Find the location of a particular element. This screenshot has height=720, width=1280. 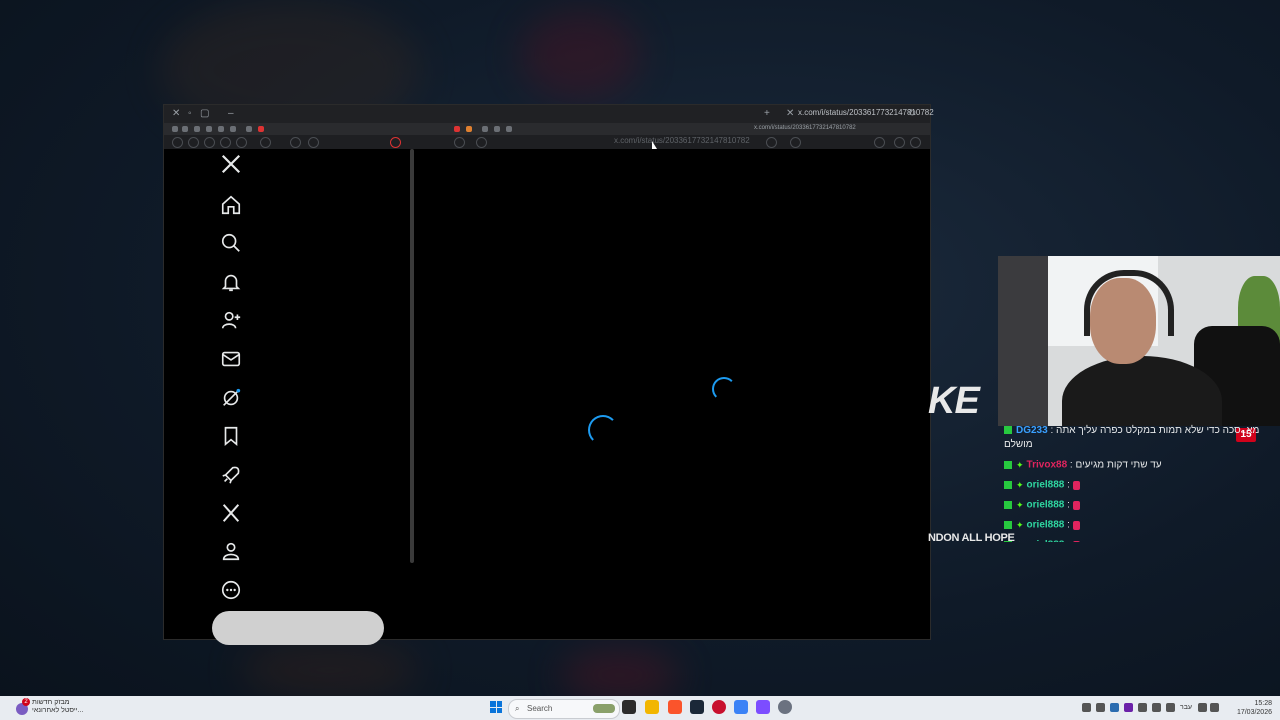

stream-overlay-title: KE is located at coordinates (954, 401).